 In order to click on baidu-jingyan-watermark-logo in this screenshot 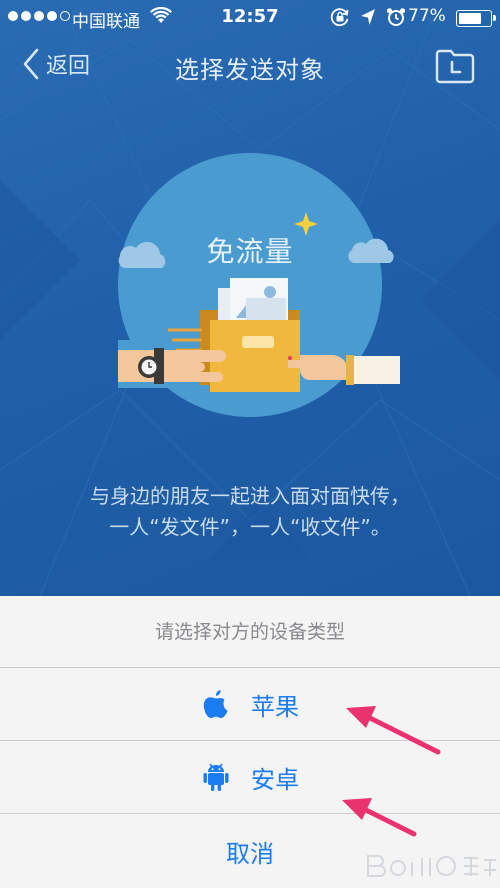, I will do `click(431, 866)`.